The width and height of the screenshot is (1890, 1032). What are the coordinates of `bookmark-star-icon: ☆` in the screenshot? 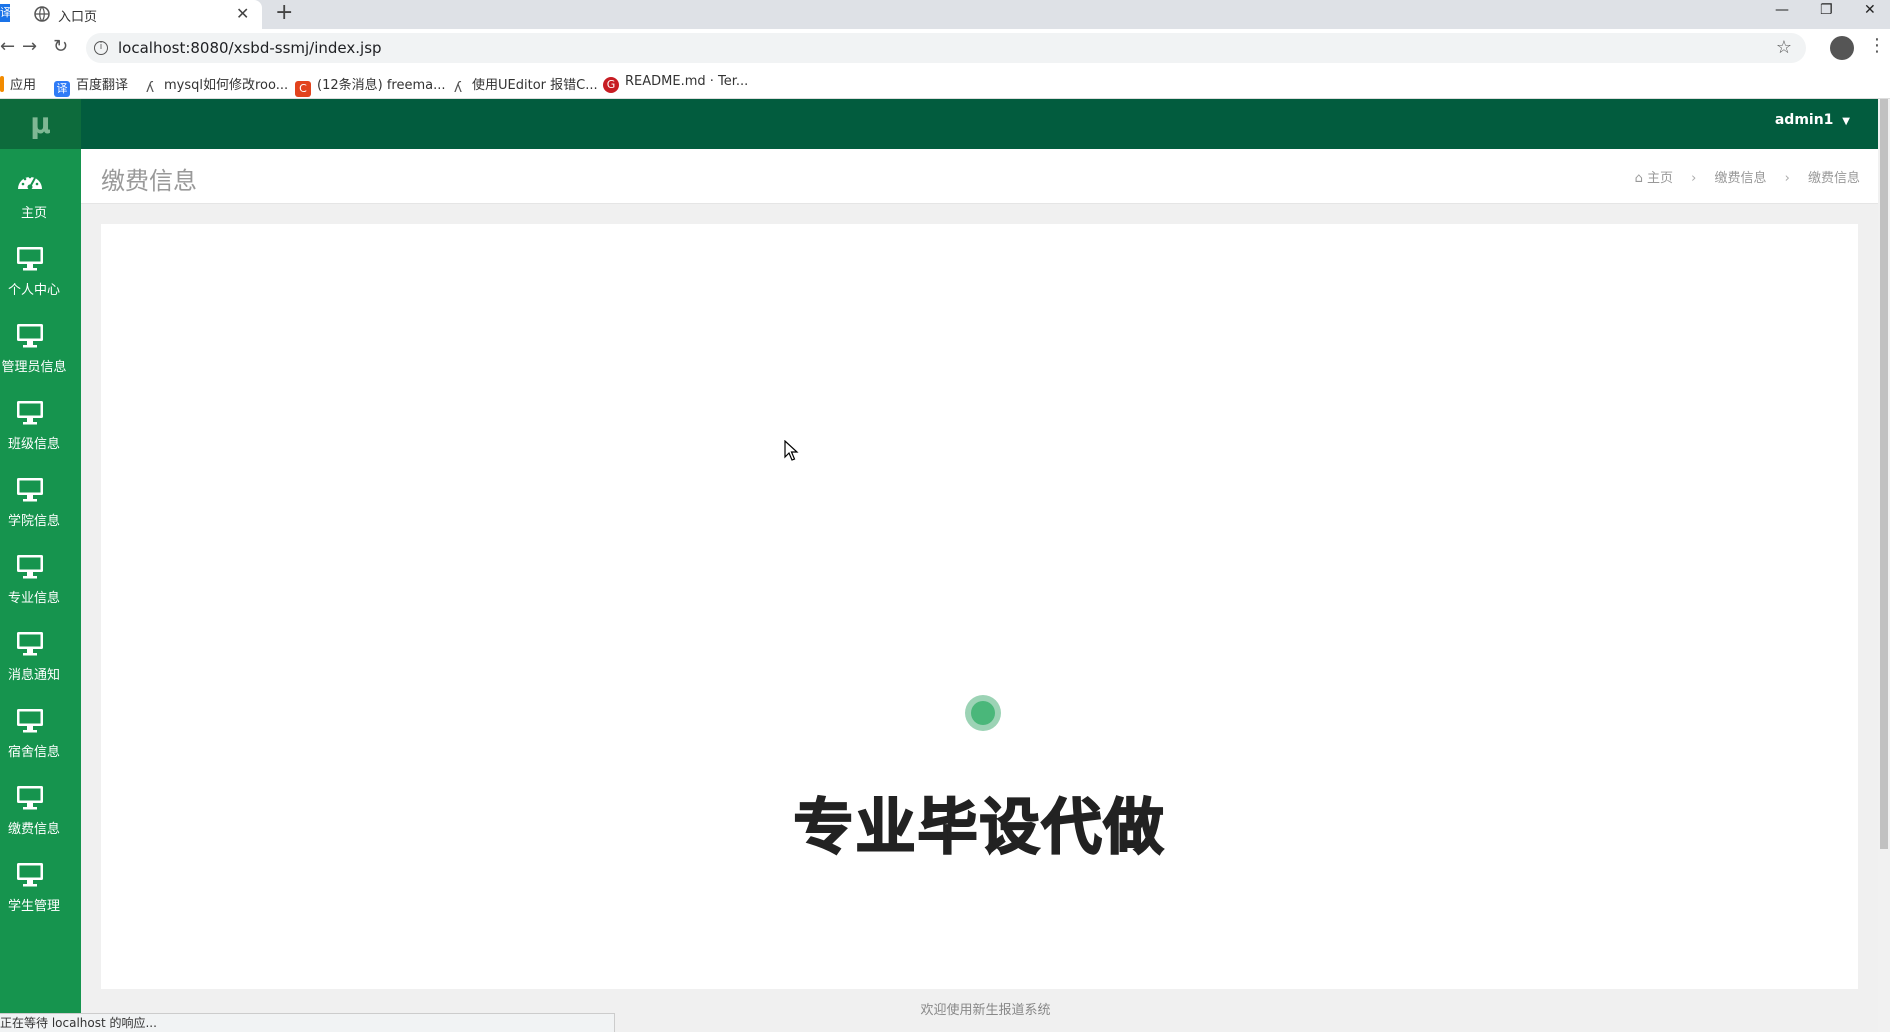 It's located at (1784, 47).